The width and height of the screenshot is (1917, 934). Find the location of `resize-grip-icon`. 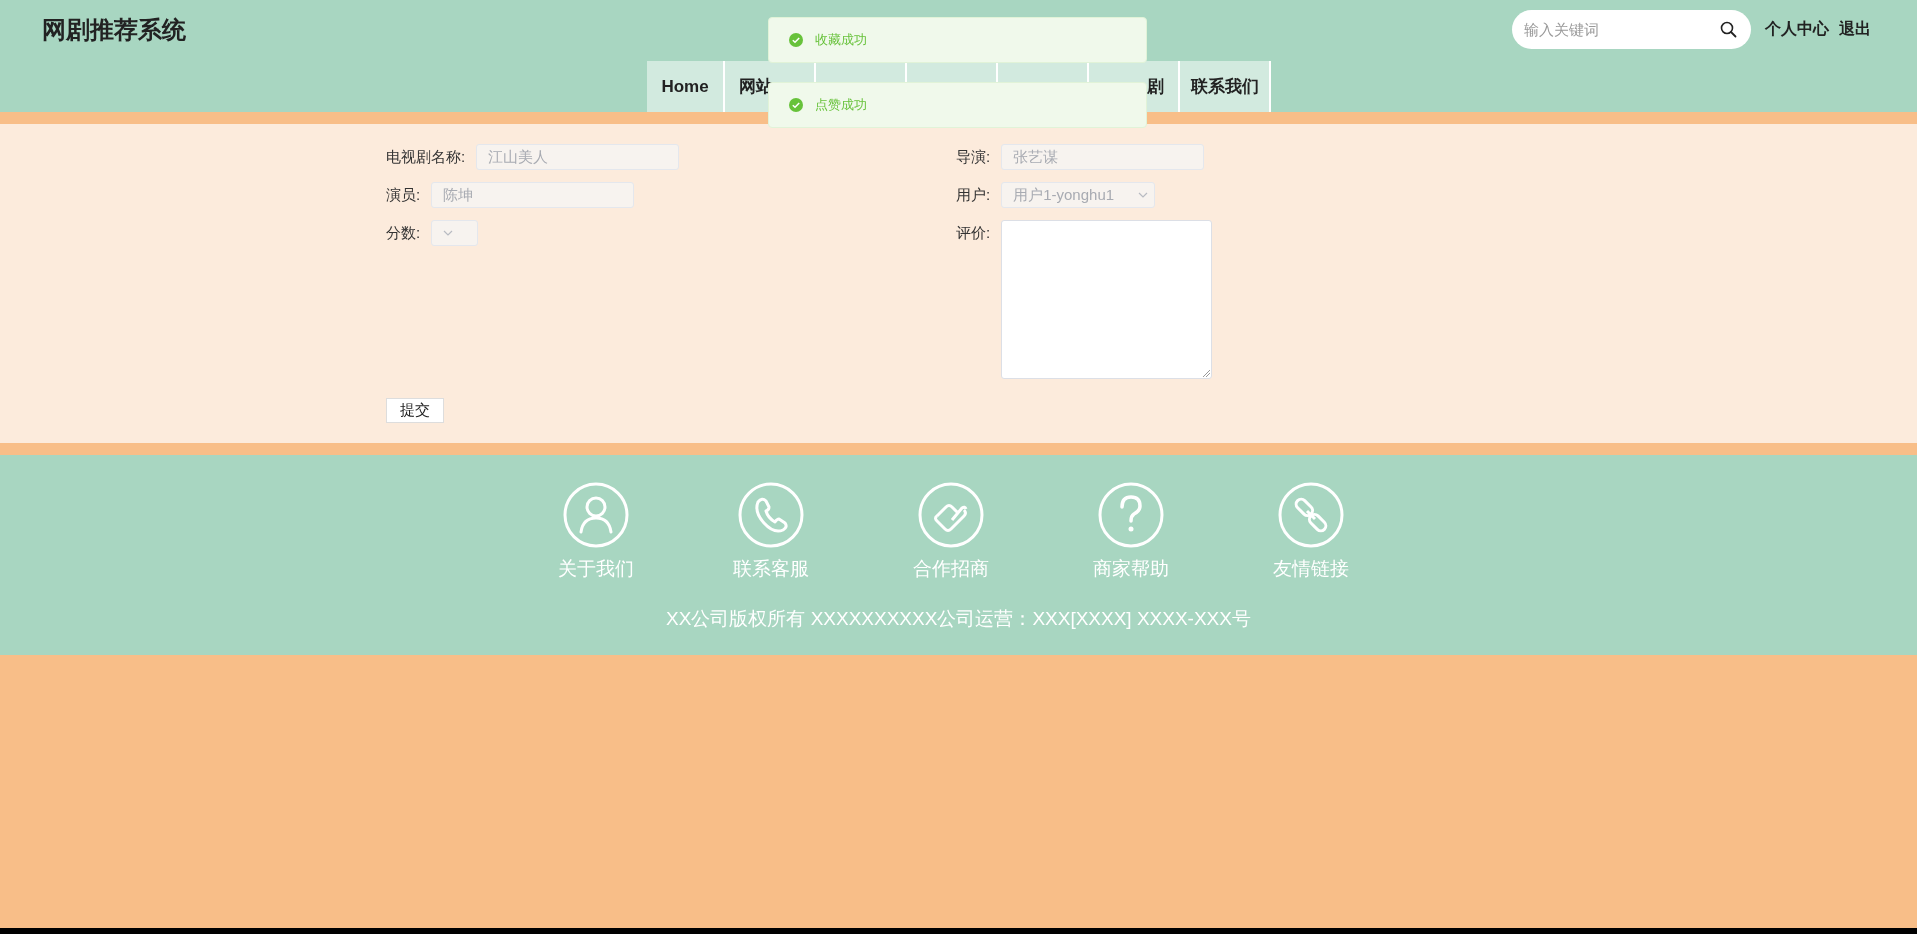

resize-grip-icon is located at coordinates (1206, 373).